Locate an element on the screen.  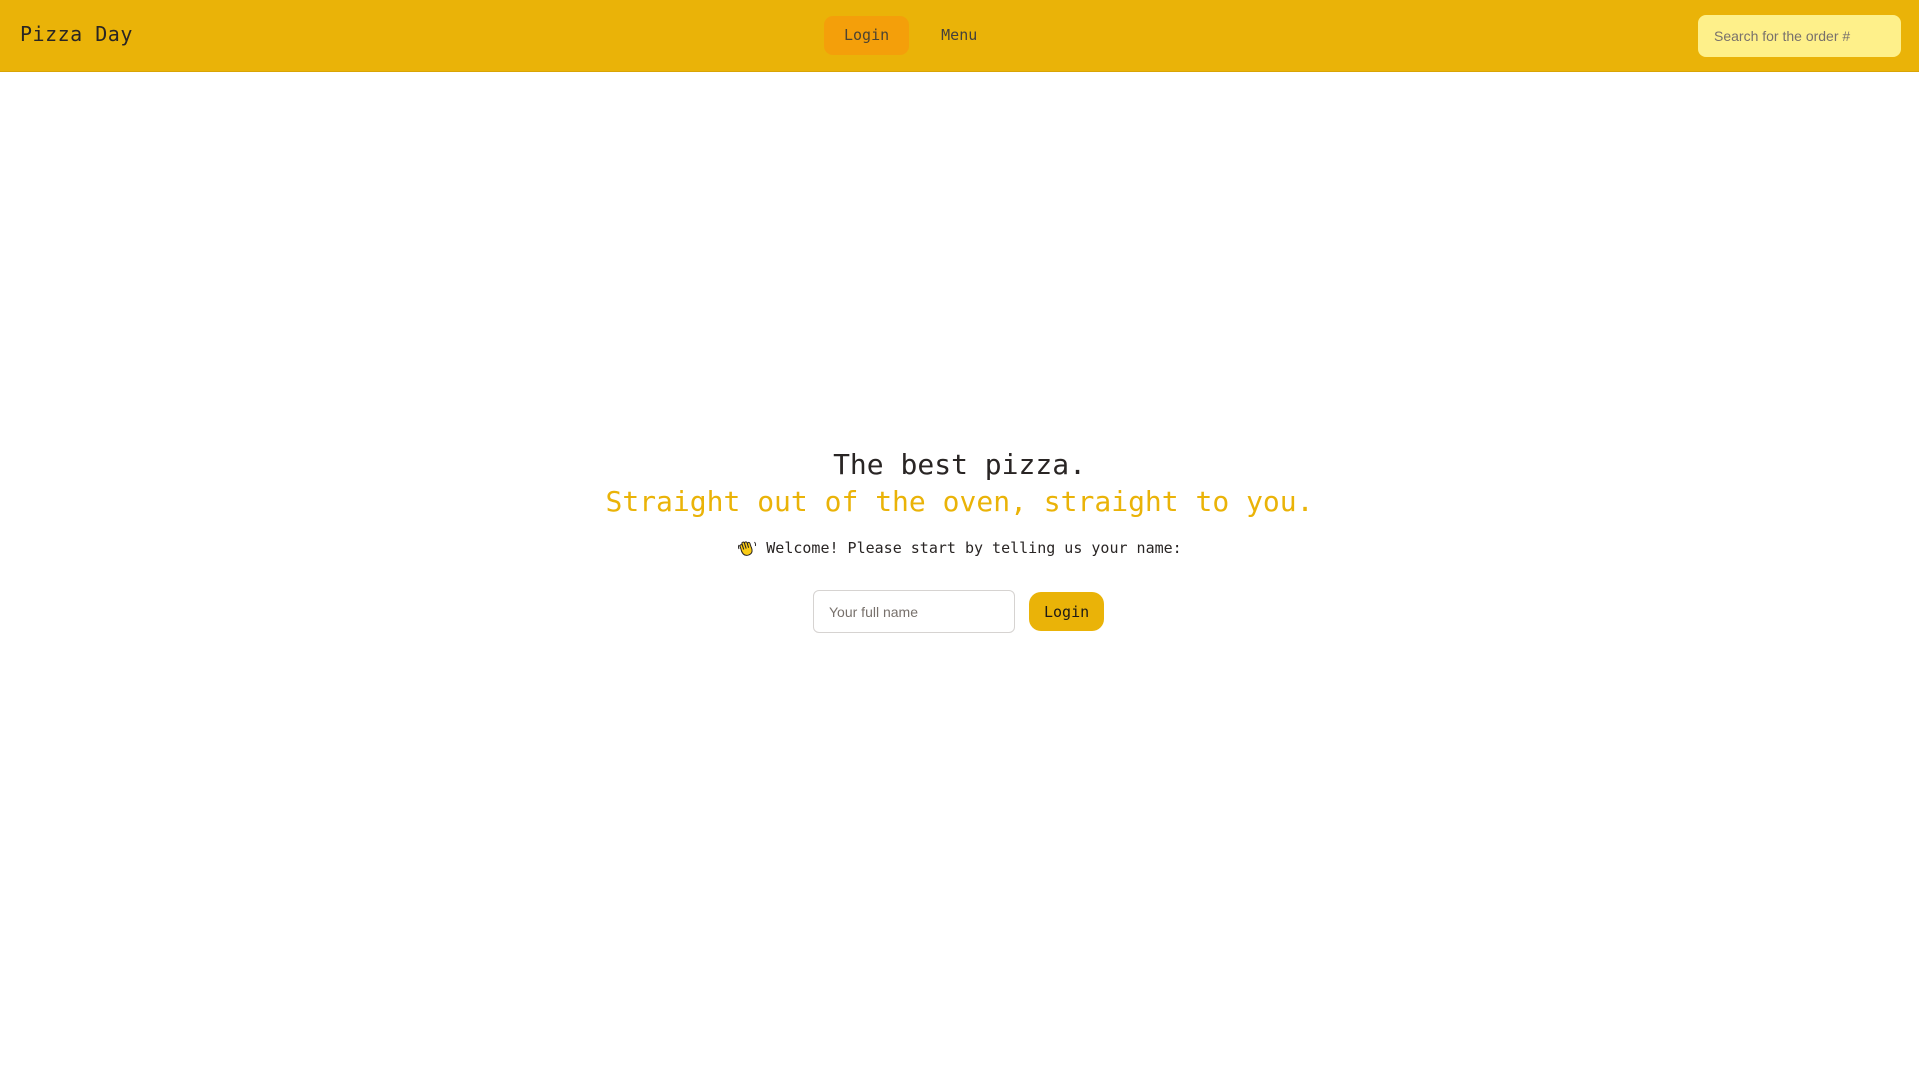
login-form: Login is located at coordinates (959, 611).